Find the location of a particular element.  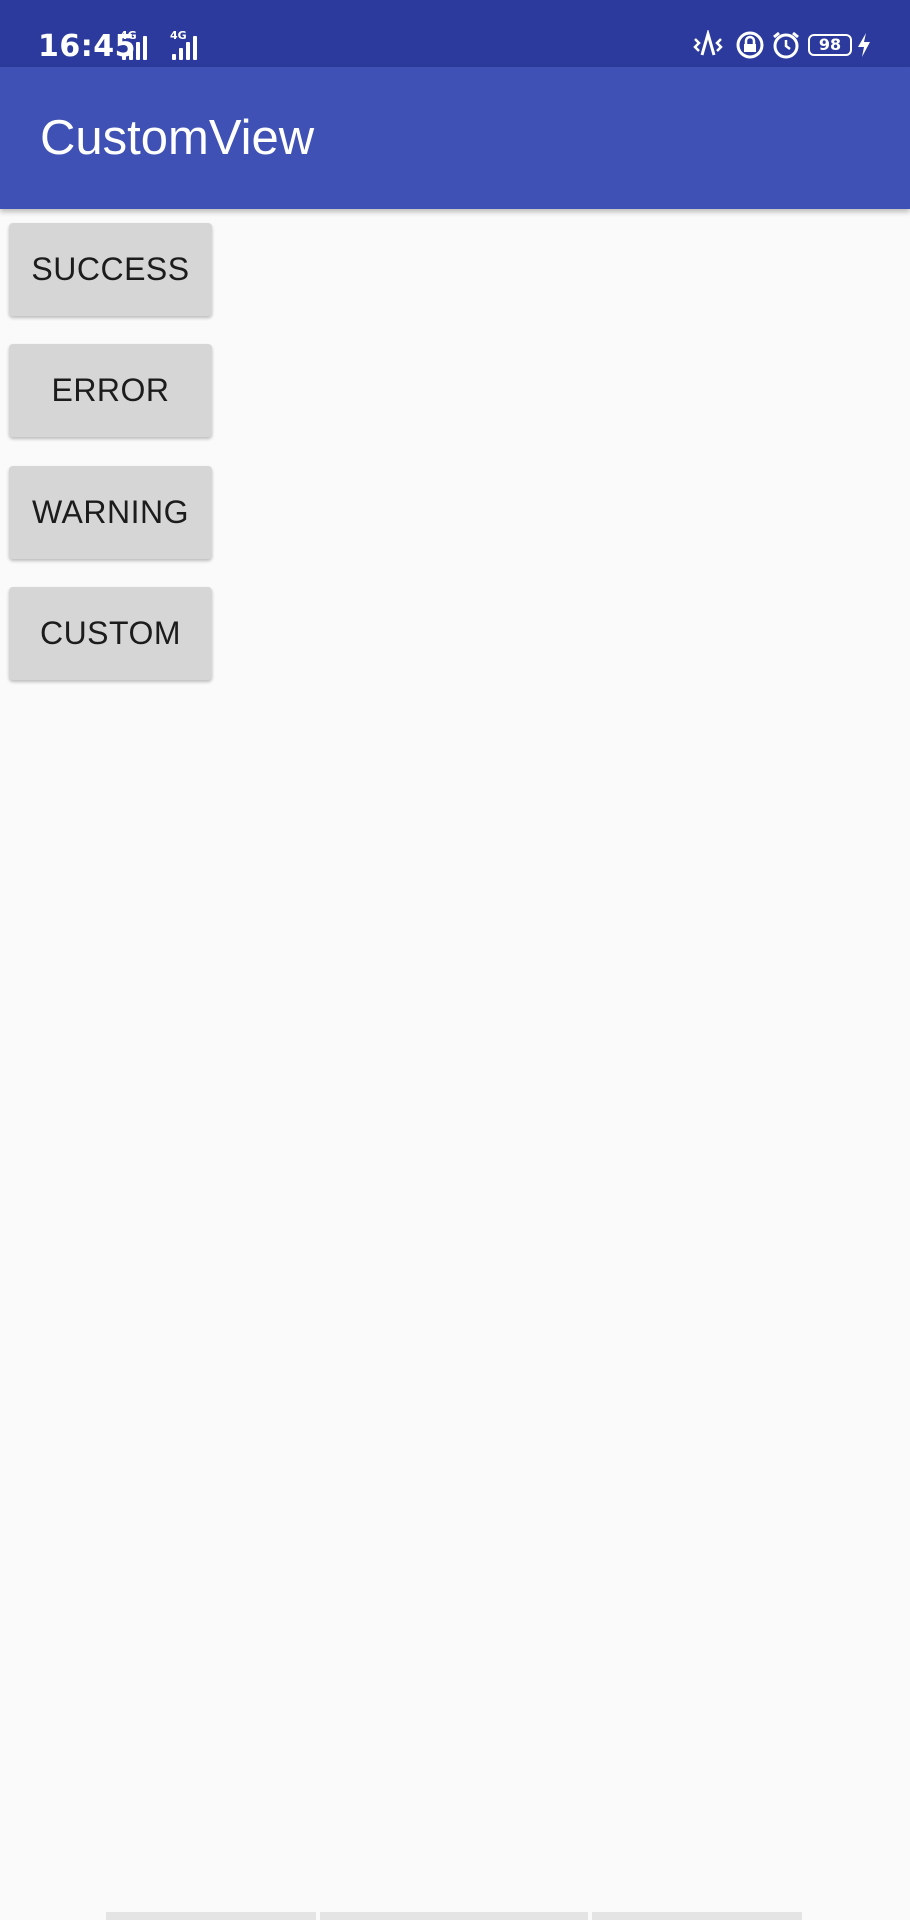

app-title: CustomView is located at coordinates (177, 138).